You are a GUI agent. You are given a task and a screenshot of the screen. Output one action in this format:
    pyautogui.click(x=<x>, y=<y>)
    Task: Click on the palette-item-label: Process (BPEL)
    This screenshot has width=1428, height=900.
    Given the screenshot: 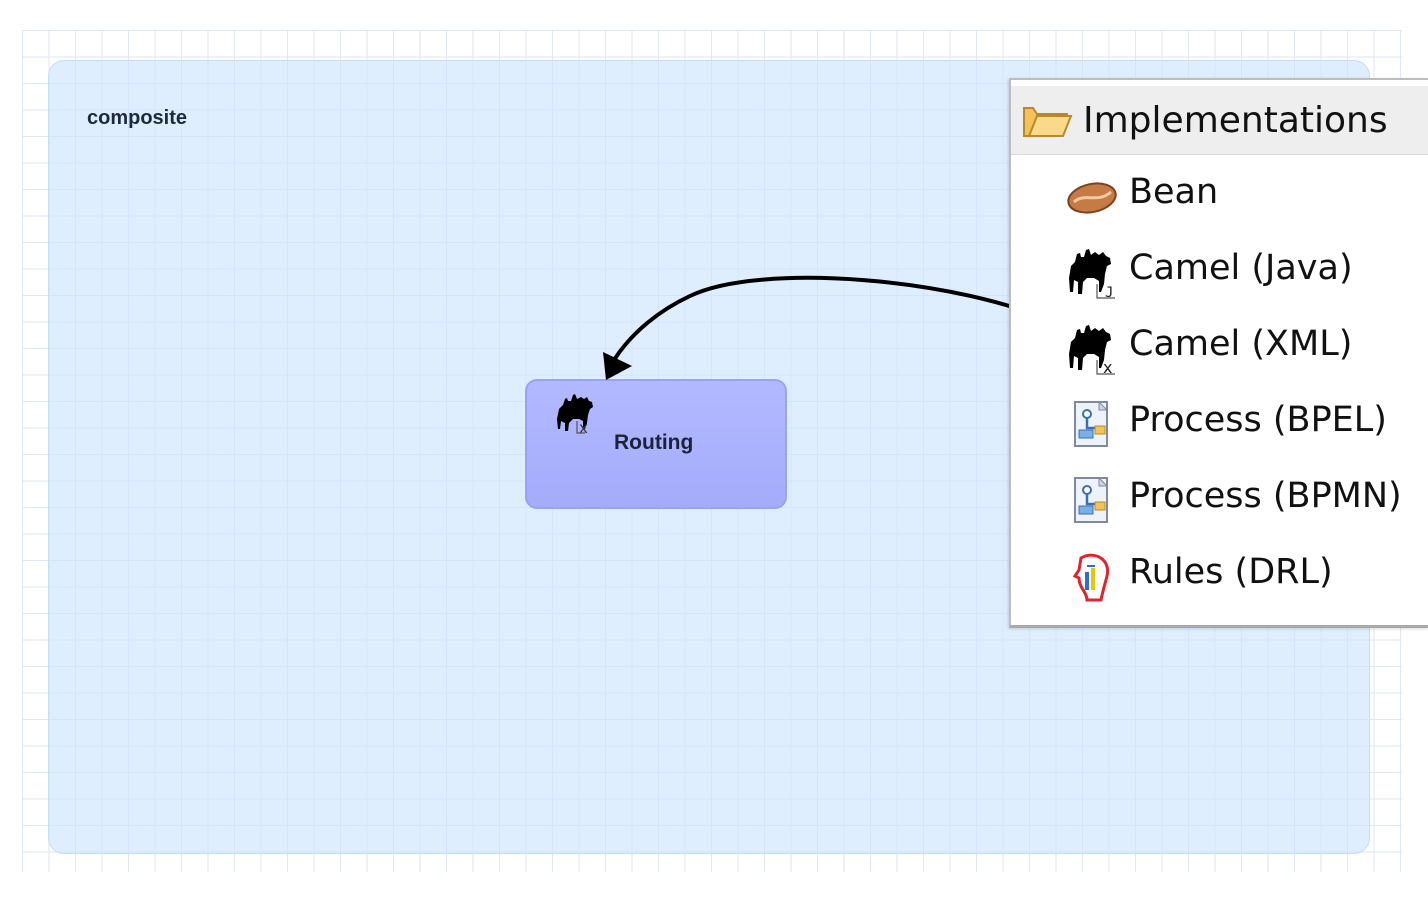 What is the action you would take?
    pyautogui.click(x=1258, y=420)
    